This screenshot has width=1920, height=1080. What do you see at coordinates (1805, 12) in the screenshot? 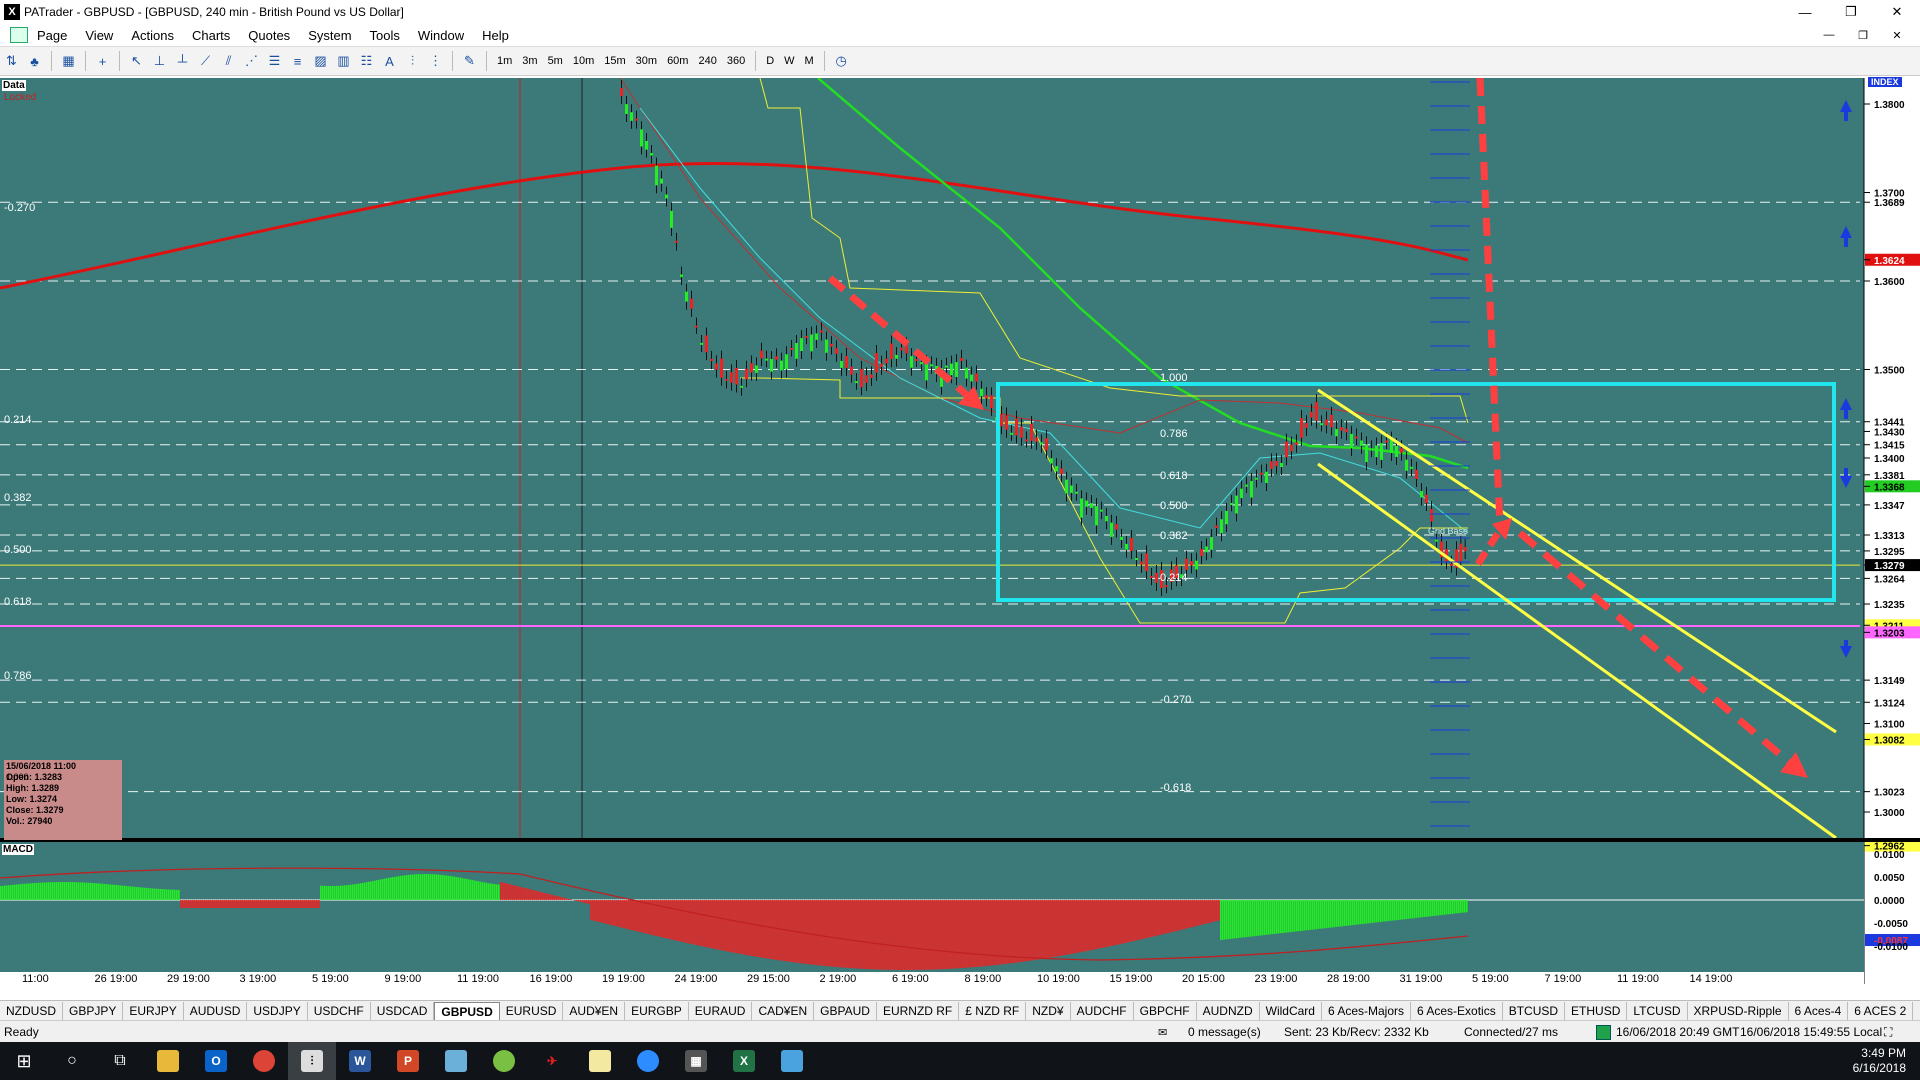
I see `minimize-button: —` at bounding box center [1805, 12].